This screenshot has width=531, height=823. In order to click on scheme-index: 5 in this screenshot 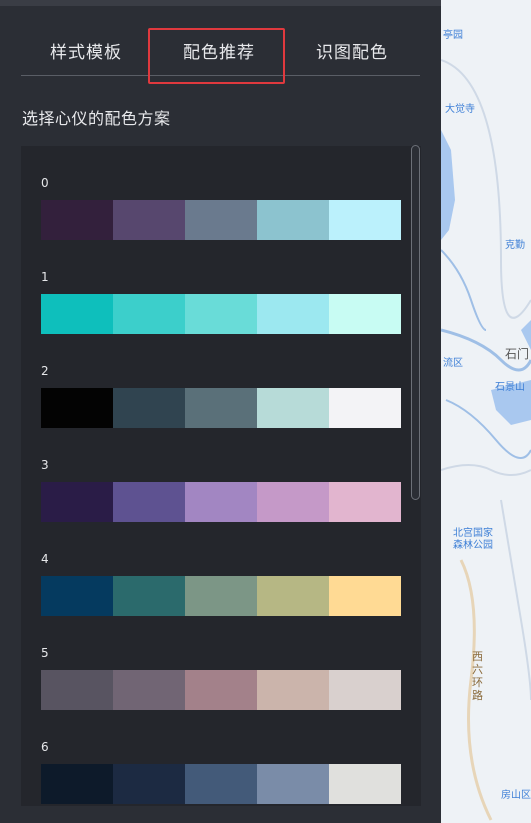, I will do `click(45, 653)`.